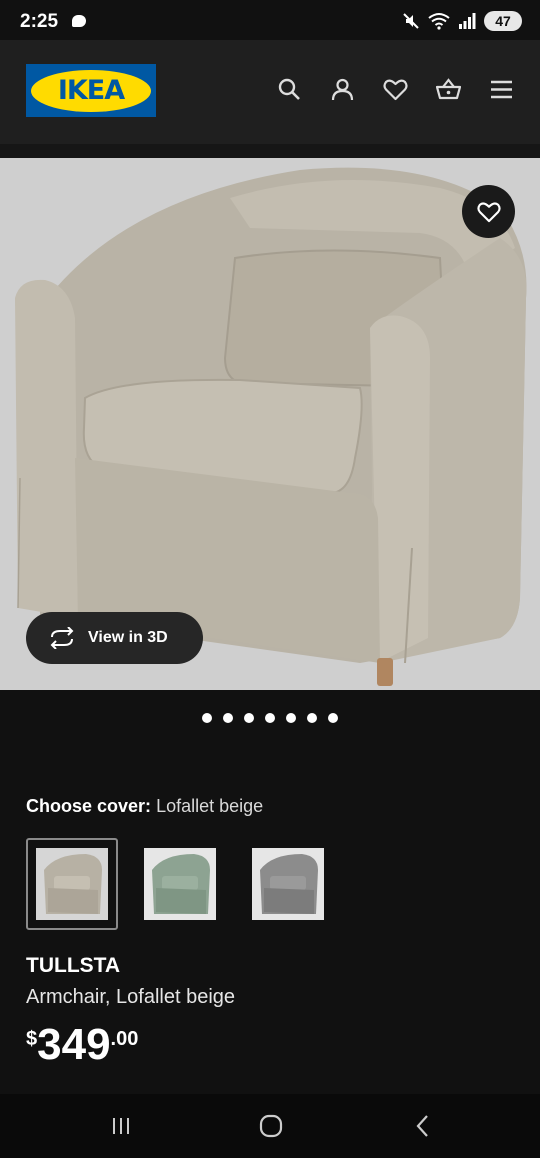 The width and height of the screenshot is (540, 1158). I want to click on cart-icon, so click(448, 89).